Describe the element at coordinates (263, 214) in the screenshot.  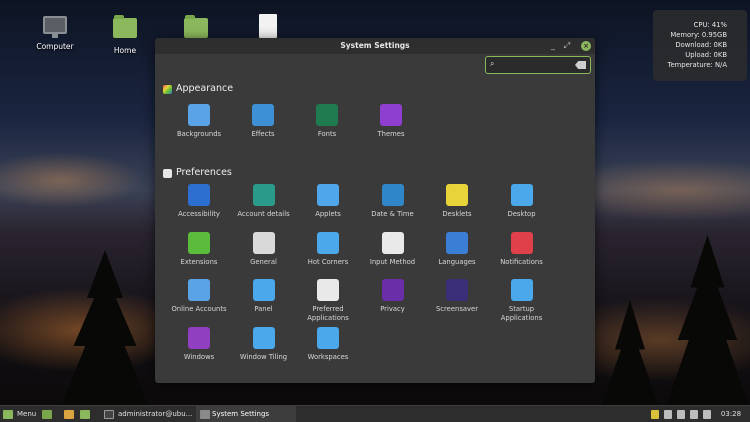
I see `settings-item-label: Account details` at that location.